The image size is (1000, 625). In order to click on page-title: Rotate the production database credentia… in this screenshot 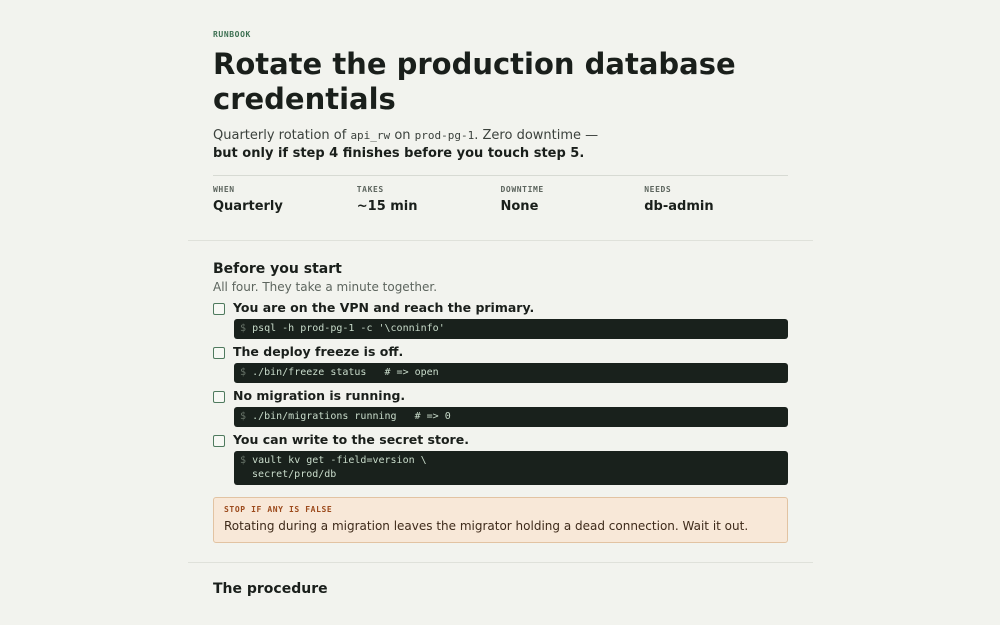, I will do `click(474, 81)`.